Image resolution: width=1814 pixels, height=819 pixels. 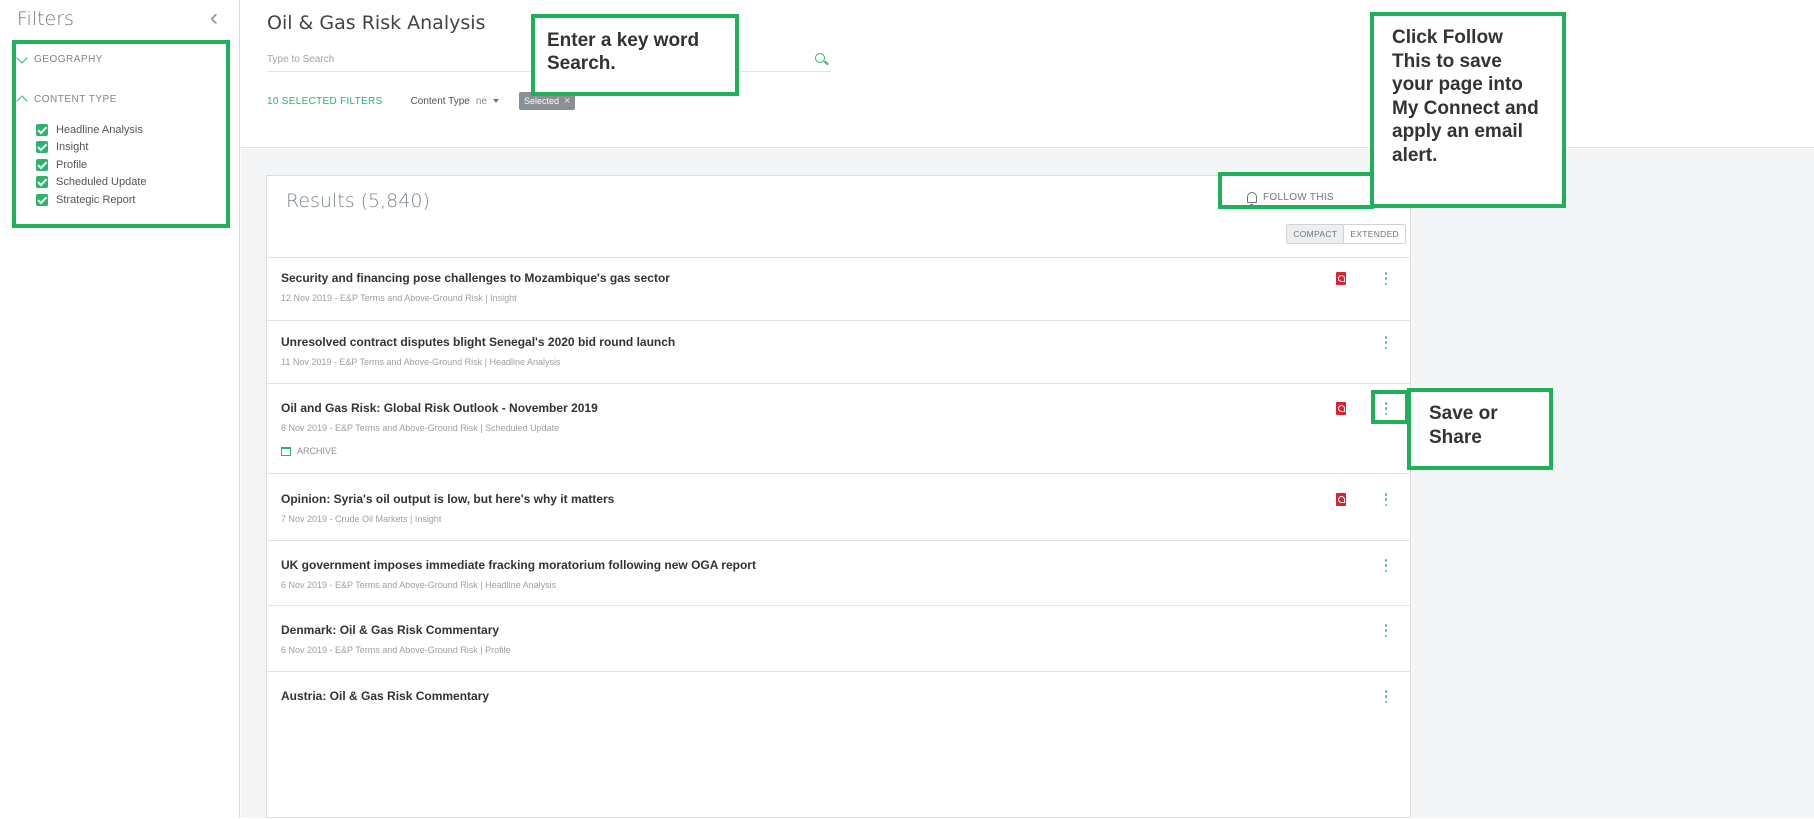 I want to click on selected-filters-link: 10 SELECTED FILTERS, so click(x=325, y=101).